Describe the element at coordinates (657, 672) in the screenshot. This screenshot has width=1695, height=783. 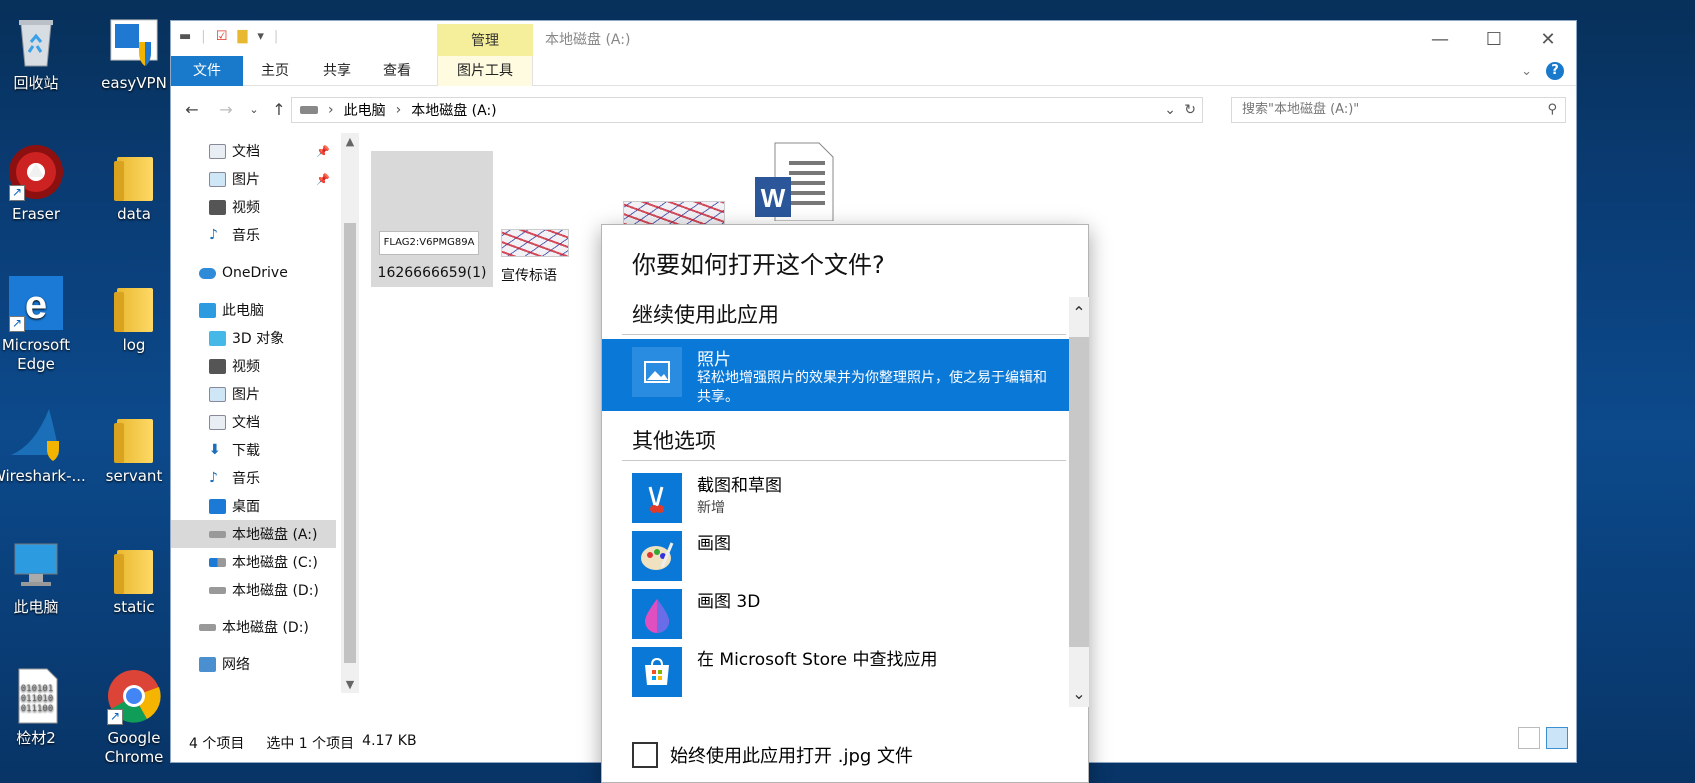
I see `store-icon` at that location.